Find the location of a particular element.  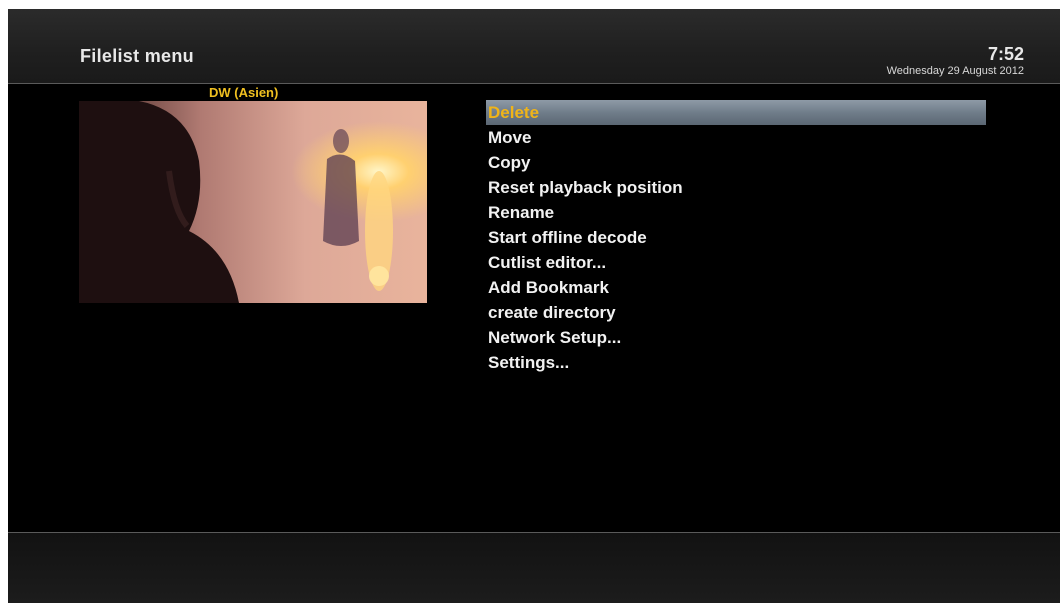

video-preview-image is located at coordinates (253, 202).